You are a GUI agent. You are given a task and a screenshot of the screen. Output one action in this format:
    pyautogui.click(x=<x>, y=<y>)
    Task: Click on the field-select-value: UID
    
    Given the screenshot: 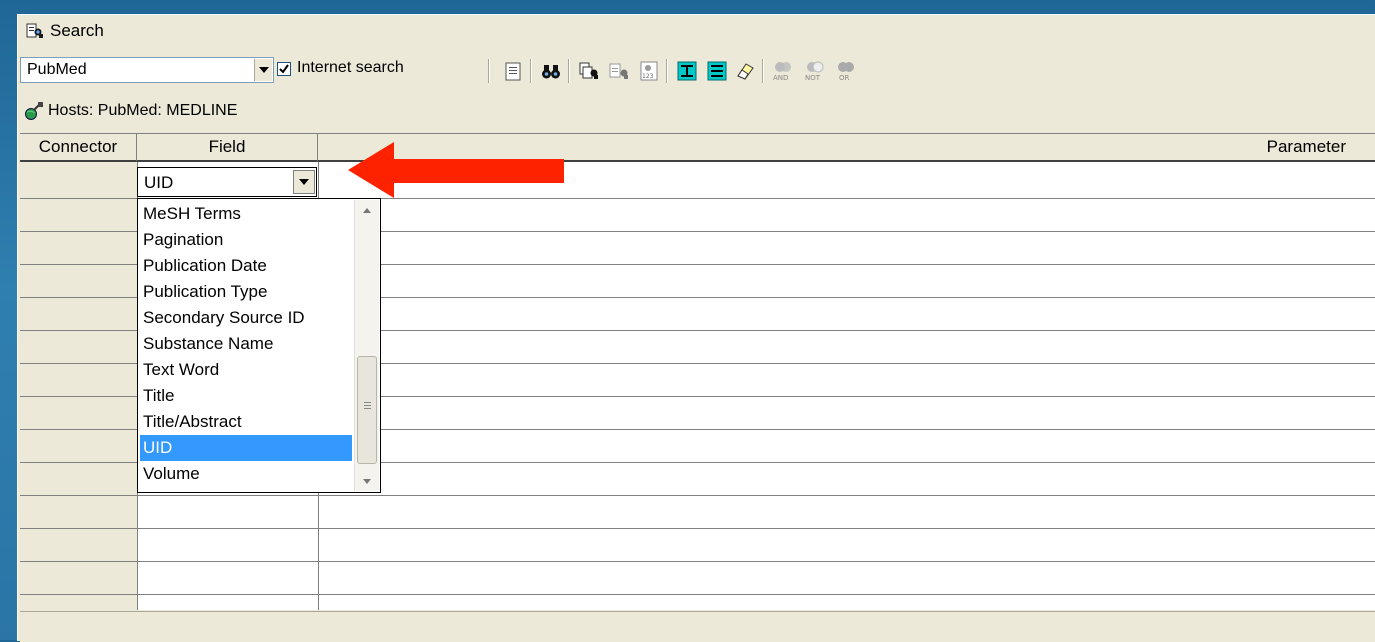 What is the action you would take?
    pyautogui.click(x=159, y=182)
    